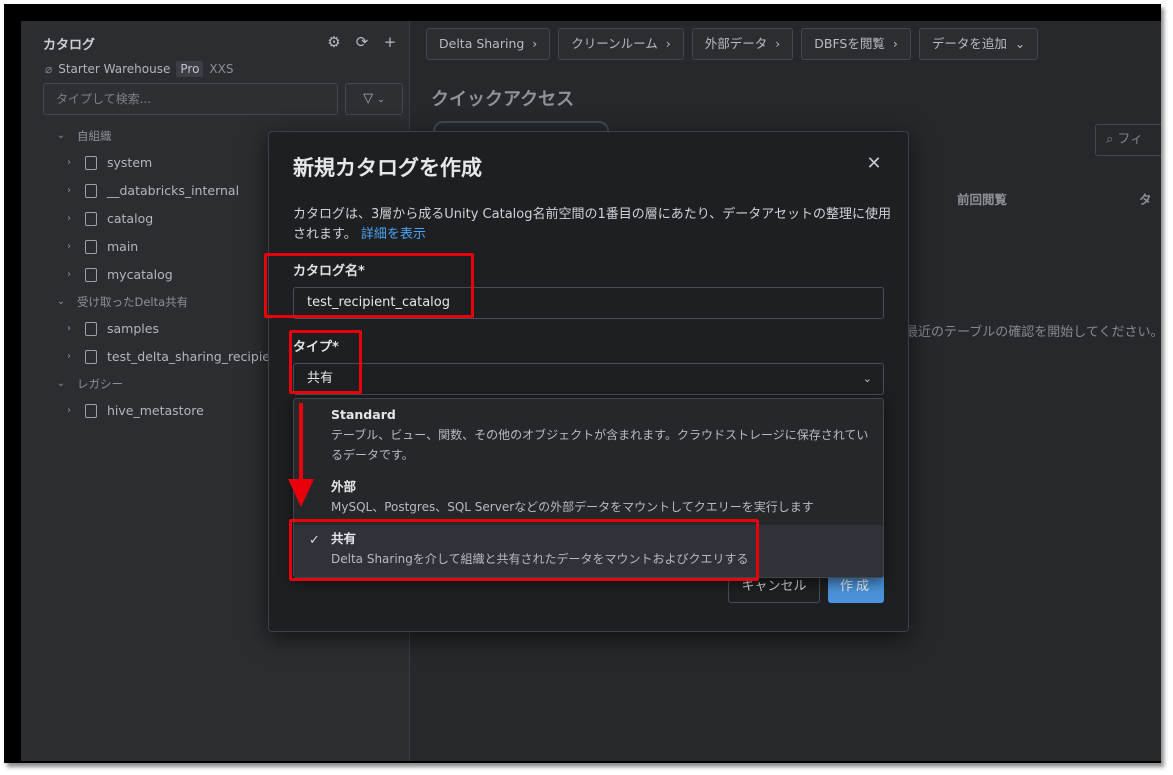 This screenshot has width=1173, height=775. What do you see at coordinates (301, 455) in the screenshot?
I see `annotation-arrow-down` at bounding box center [301, 455].